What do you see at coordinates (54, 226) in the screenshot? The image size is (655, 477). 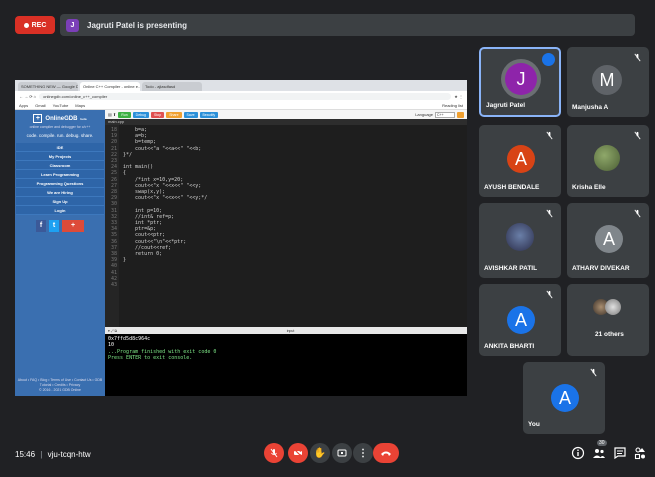 I see `twitter-icon: t` at bounding box center [54, 226].